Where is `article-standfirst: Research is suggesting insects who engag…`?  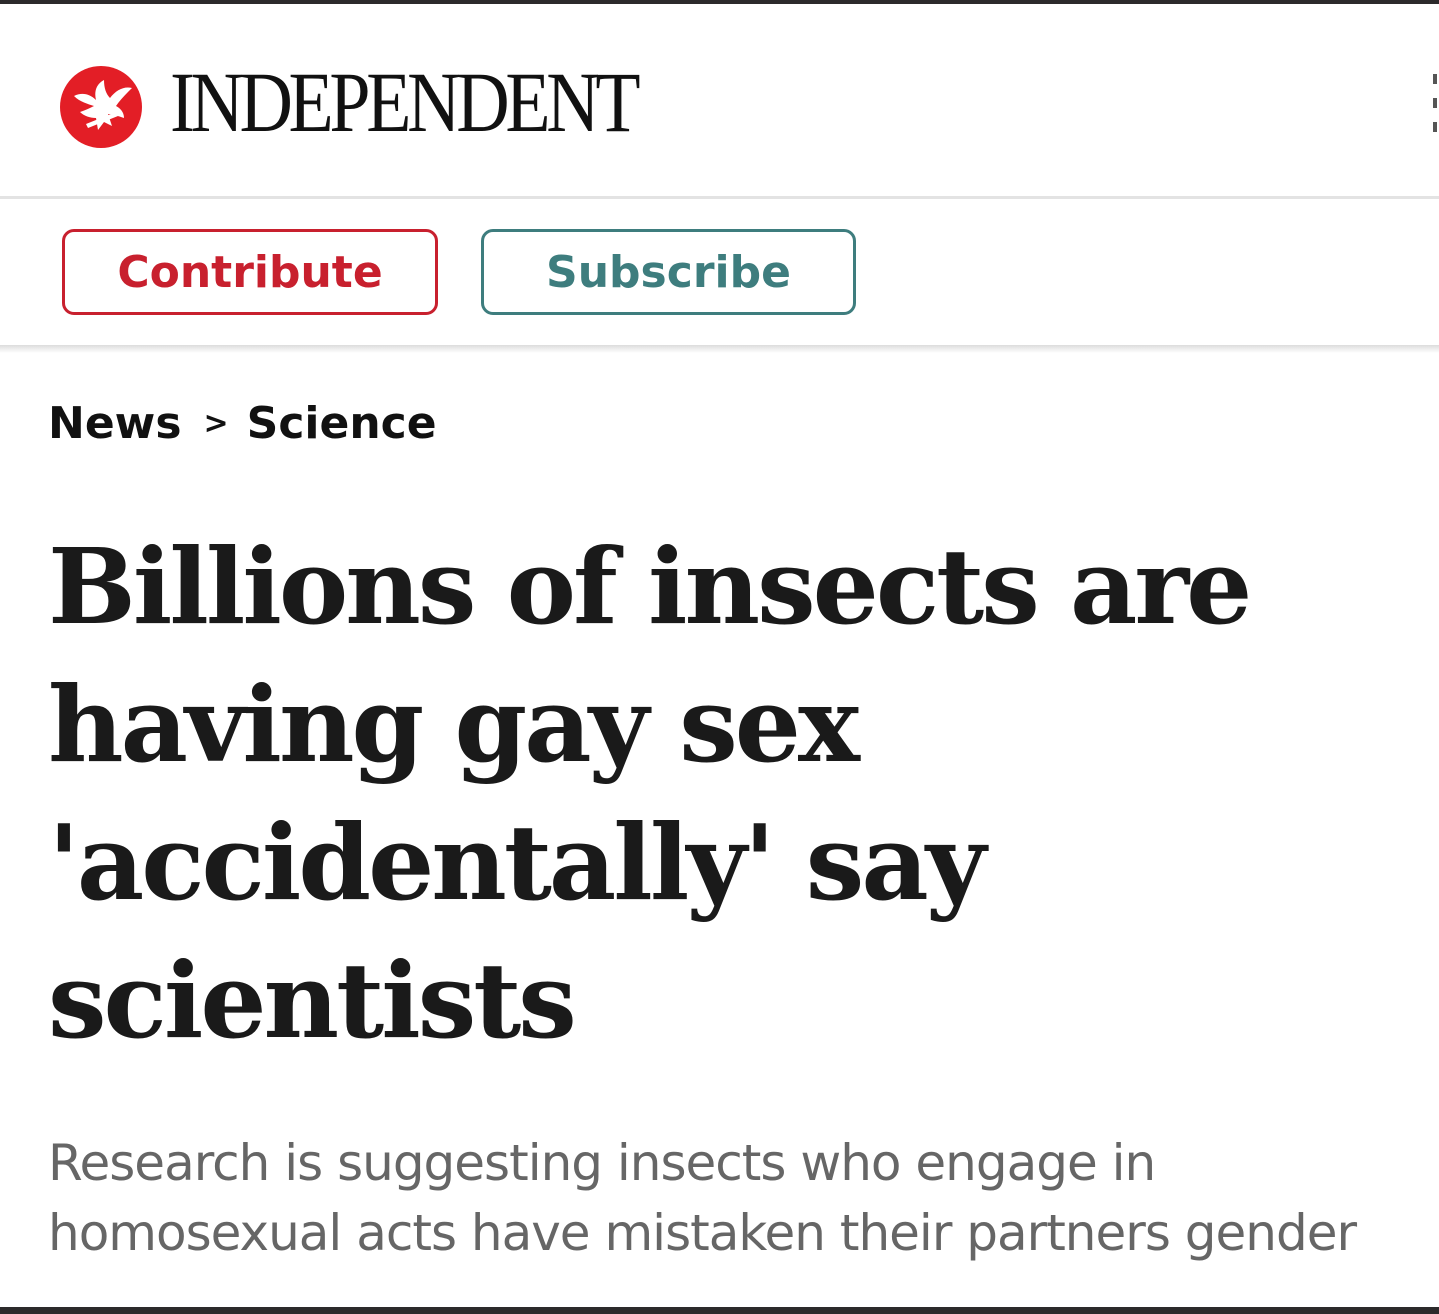 article-standfirst: Research is suggesting insects who engag… is located at coordinates (702, 1198).